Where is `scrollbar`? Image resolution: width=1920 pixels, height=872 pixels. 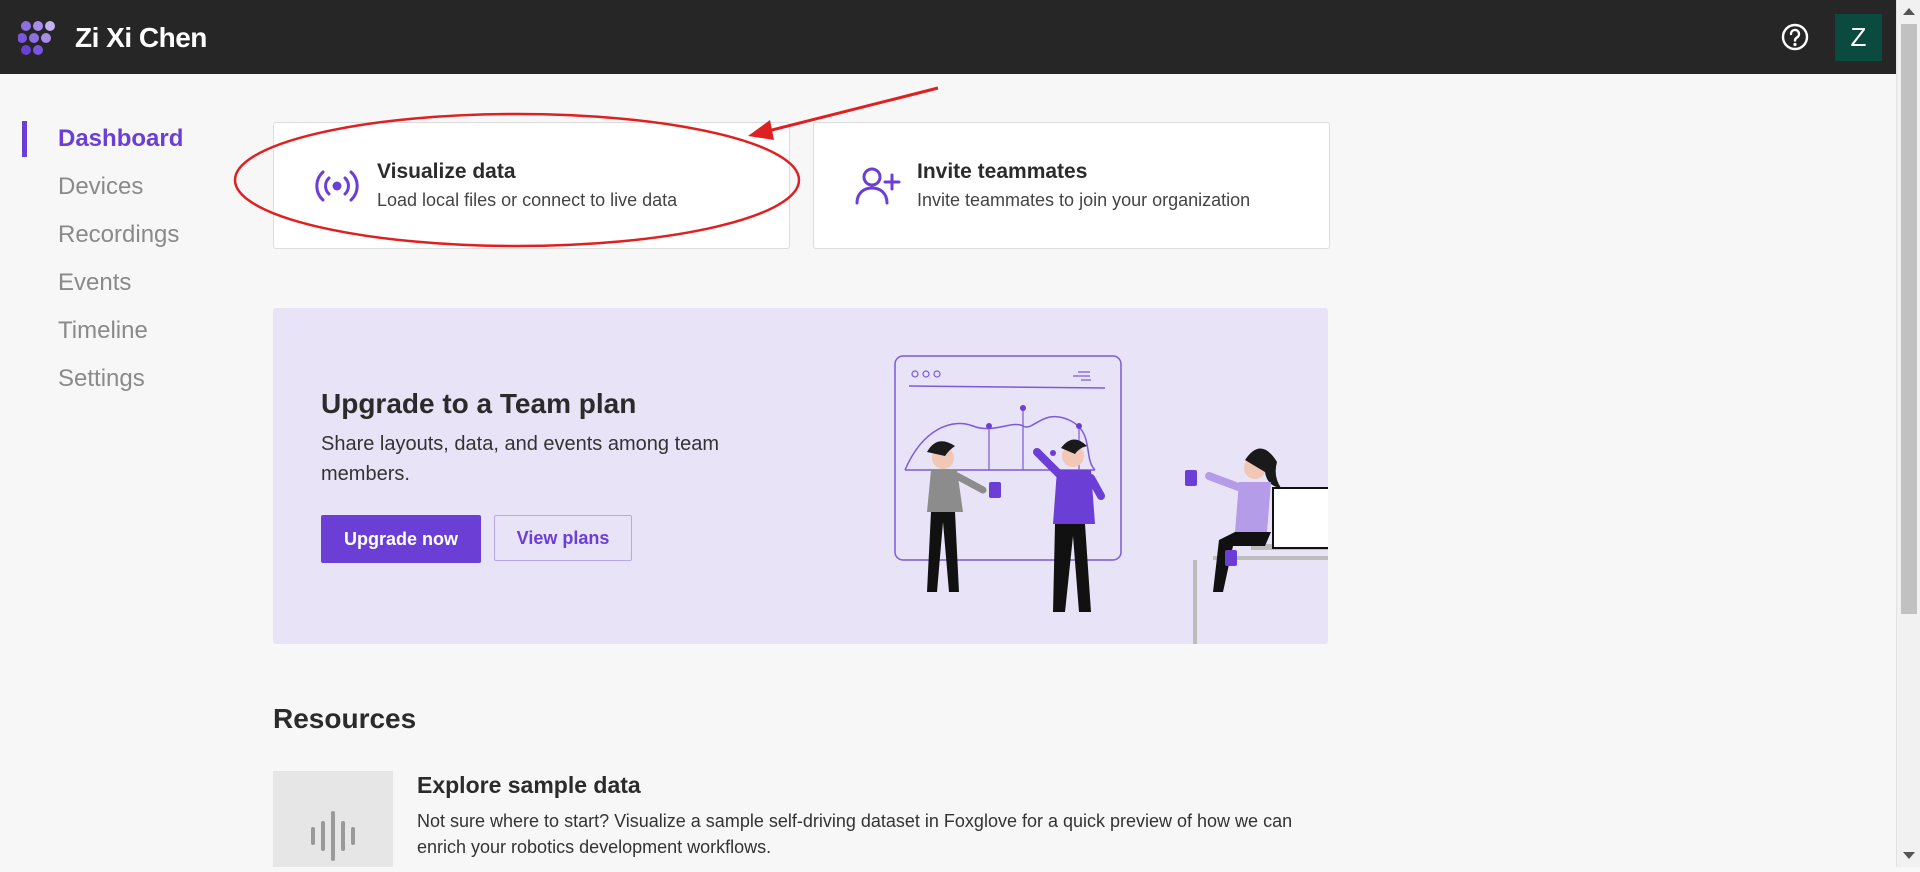
scrollbar is located at coordinates (1908, 433).